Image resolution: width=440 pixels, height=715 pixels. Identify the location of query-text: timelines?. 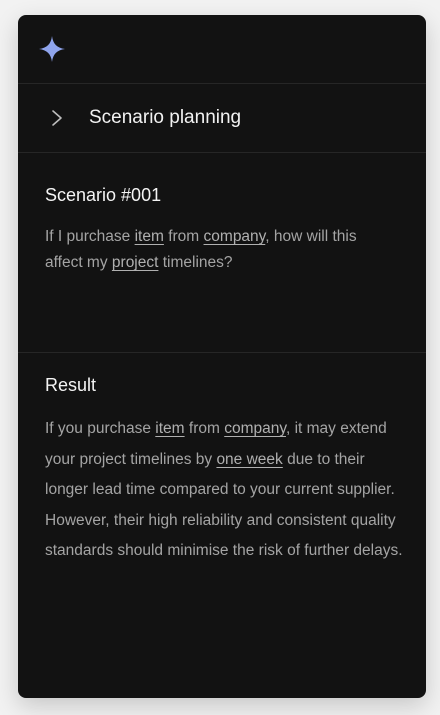
(195, 262).